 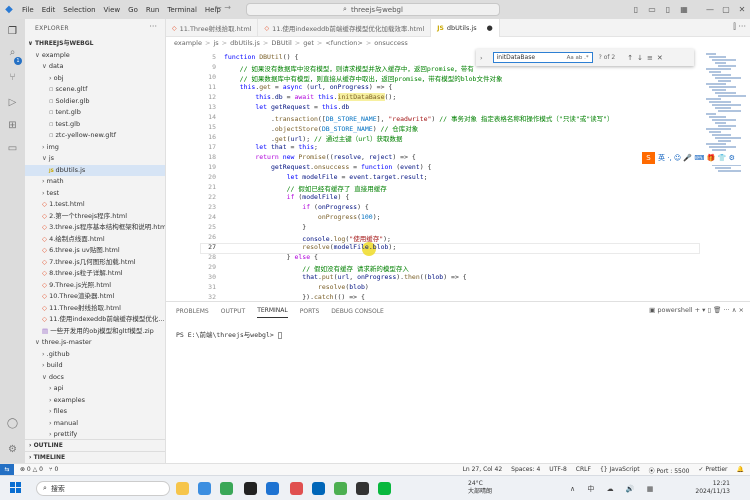 I want to click on code-line: let modelFile = event.target.result;, so click(x=326, y=177).